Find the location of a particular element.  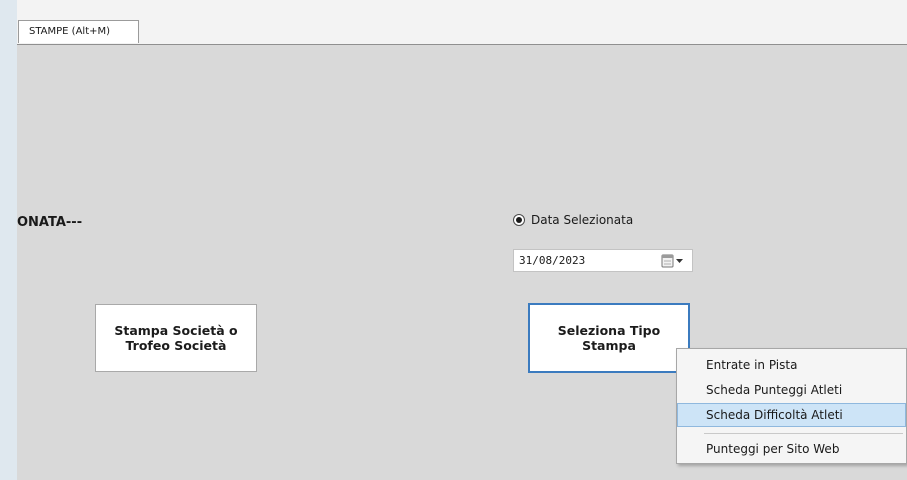

tab-stampe: STAMPE (Alt+M) is located at coordinates (78, 31).